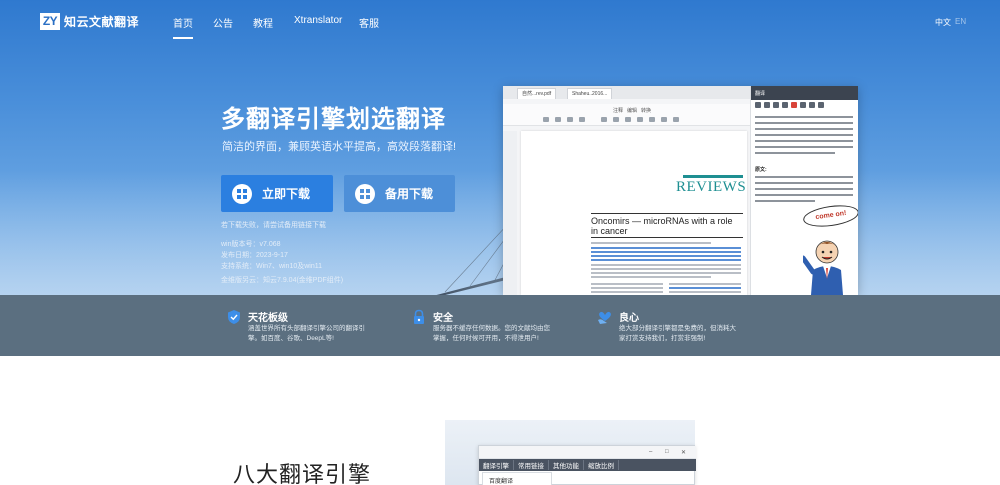 Image resolution: width=1000 pixels, height=485 pixels. Describe the element at coordinates (268, 318) in the screenshot. I see `feature-title: 天花板级` at that location.